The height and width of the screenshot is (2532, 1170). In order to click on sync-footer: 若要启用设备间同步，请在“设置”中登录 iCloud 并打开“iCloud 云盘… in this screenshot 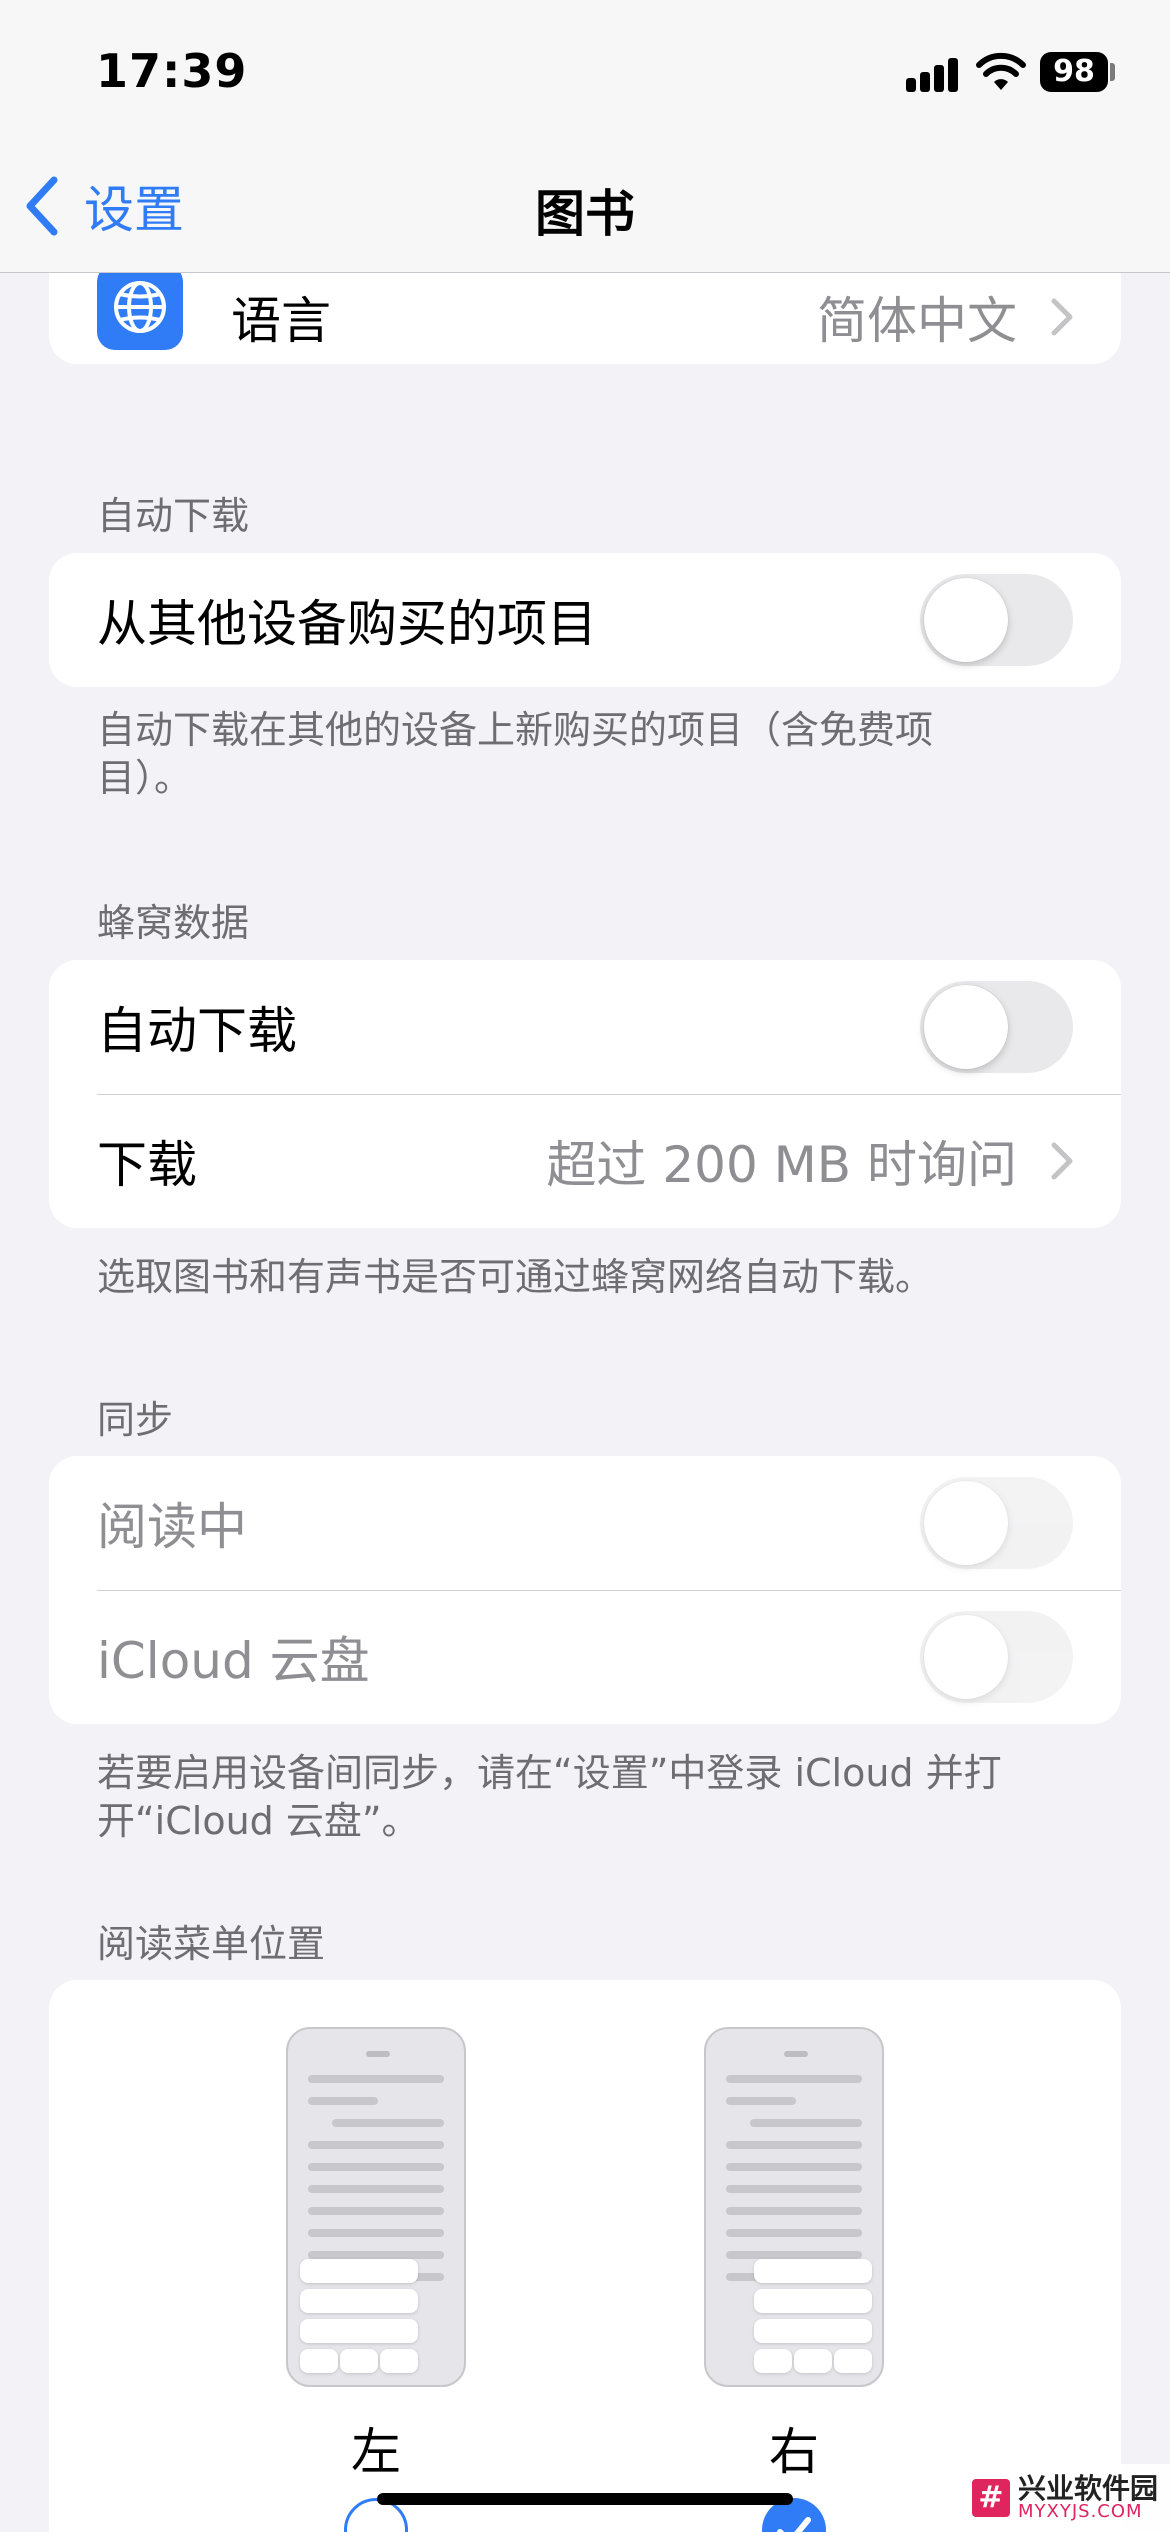, I will do `click(549, 1797)`.